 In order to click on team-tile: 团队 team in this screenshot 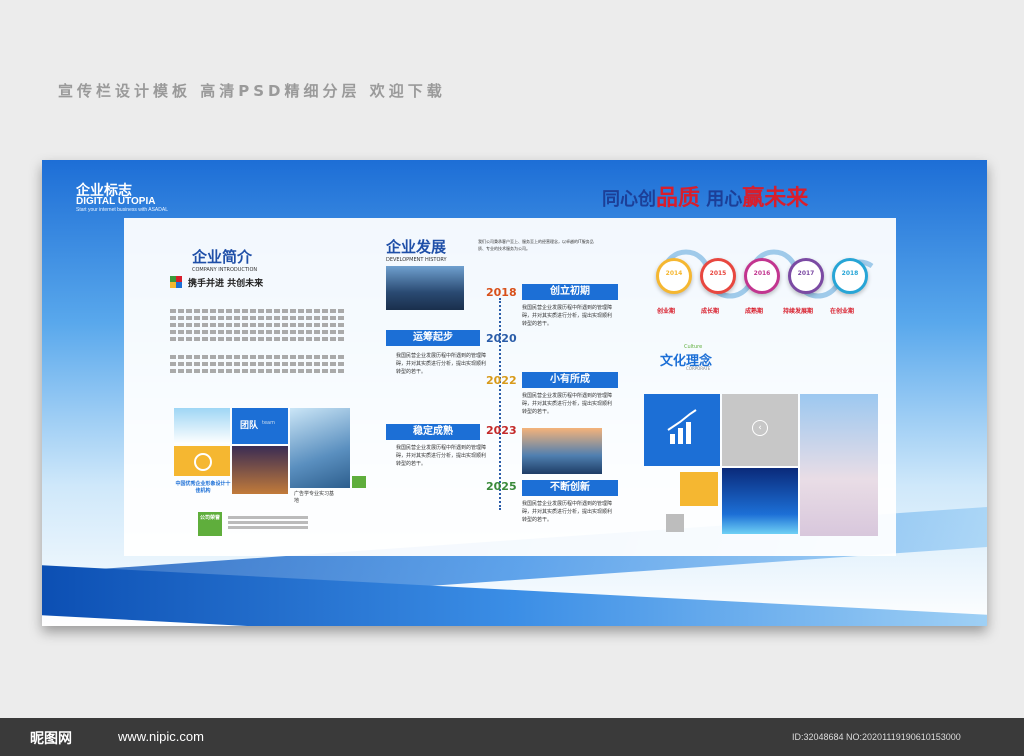, I will do `click(260, 426)`.